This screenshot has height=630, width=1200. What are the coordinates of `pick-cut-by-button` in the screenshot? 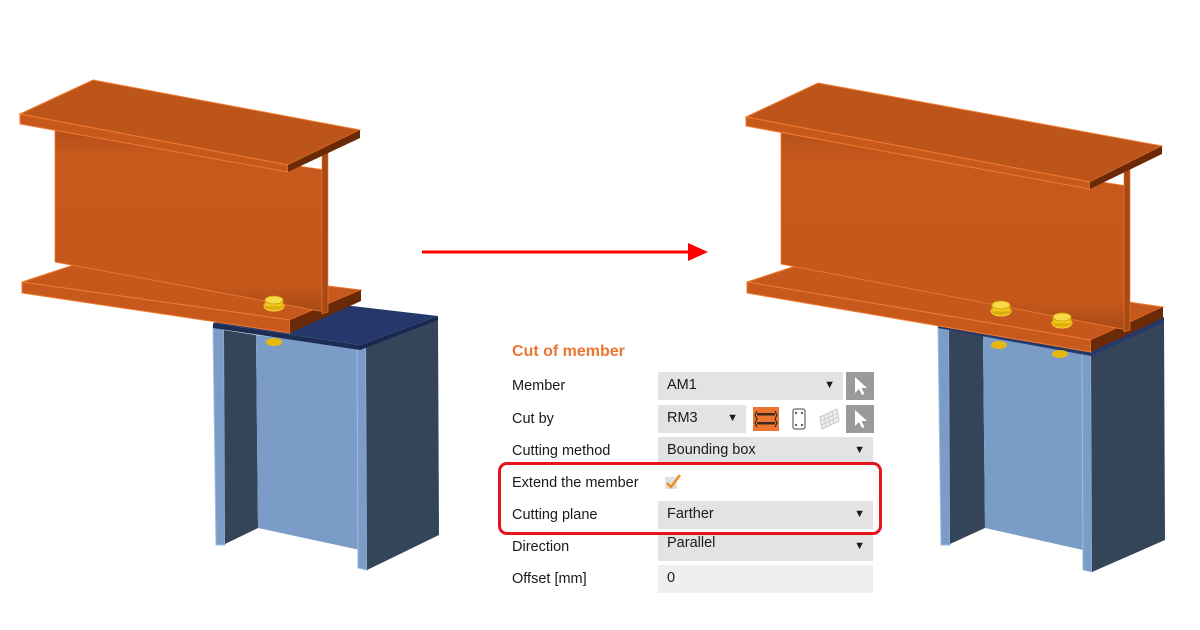 It's located at (860, 419).